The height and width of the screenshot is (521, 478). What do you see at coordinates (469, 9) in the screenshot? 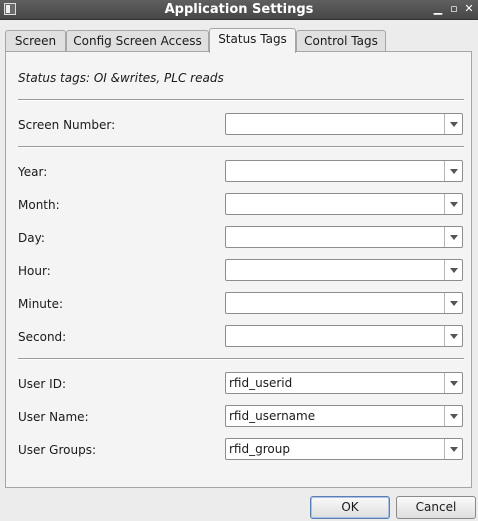
I see `close-icon: ✕` at bounding box center [469, 9].